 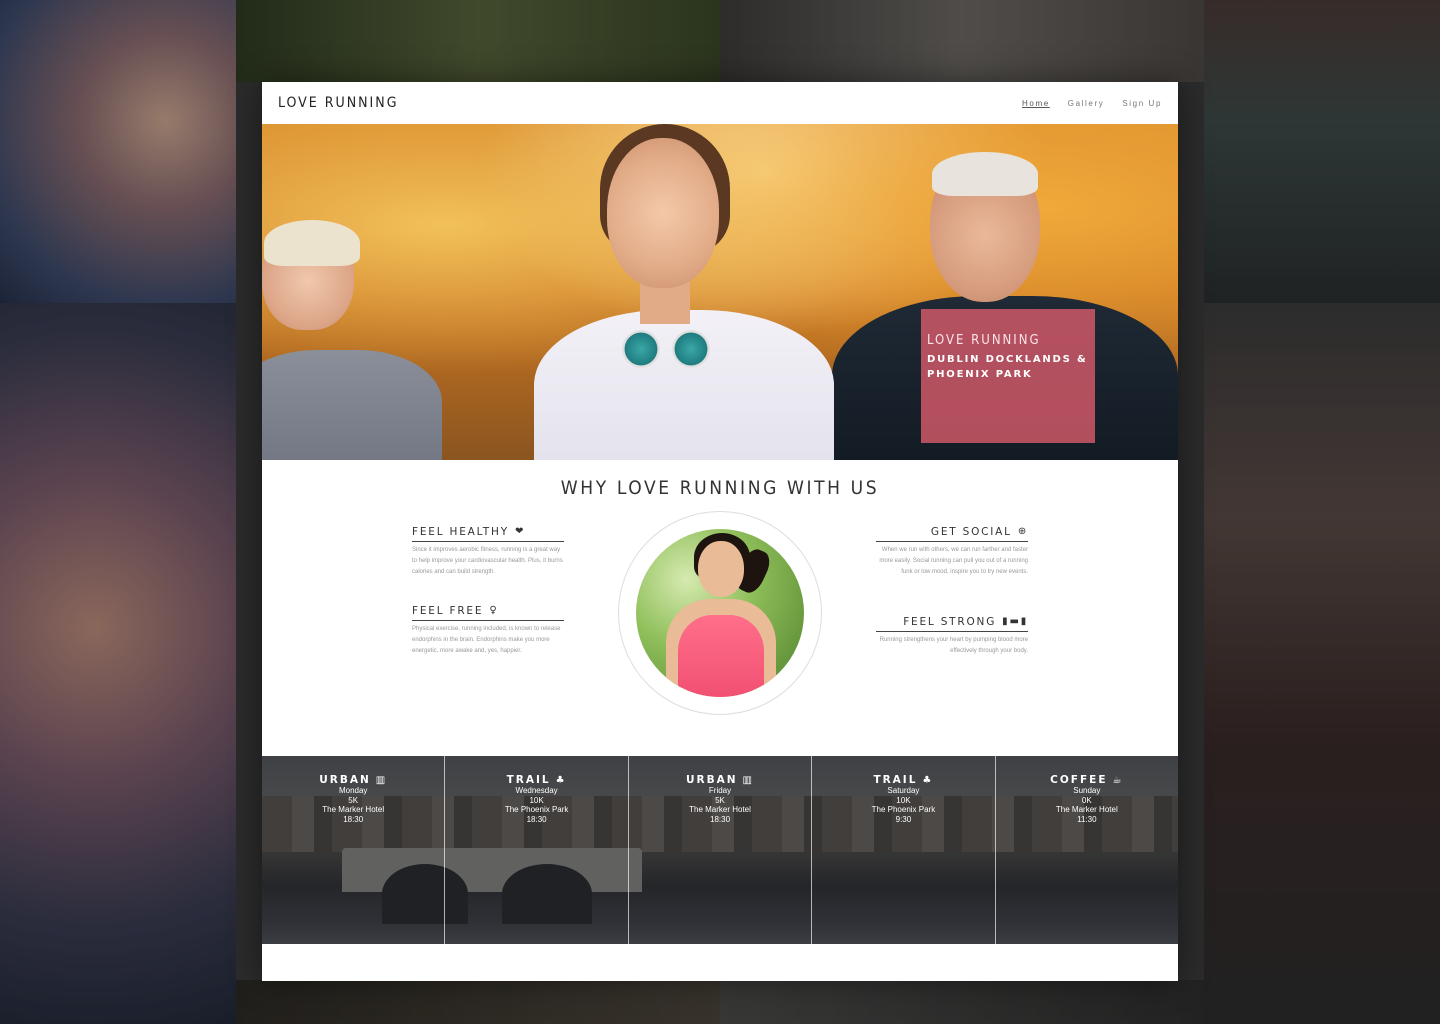 What do you see at coordinates (1087, 790) in the screenshot?
I see `run-day: Sunday` at bounding box center [1087, 790].